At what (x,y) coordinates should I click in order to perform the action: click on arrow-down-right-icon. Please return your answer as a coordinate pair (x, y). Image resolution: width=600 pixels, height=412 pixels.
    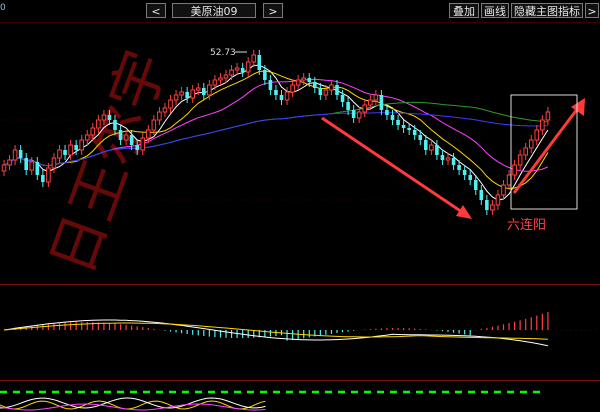
    Looking at the image, I should click on (396, 167).